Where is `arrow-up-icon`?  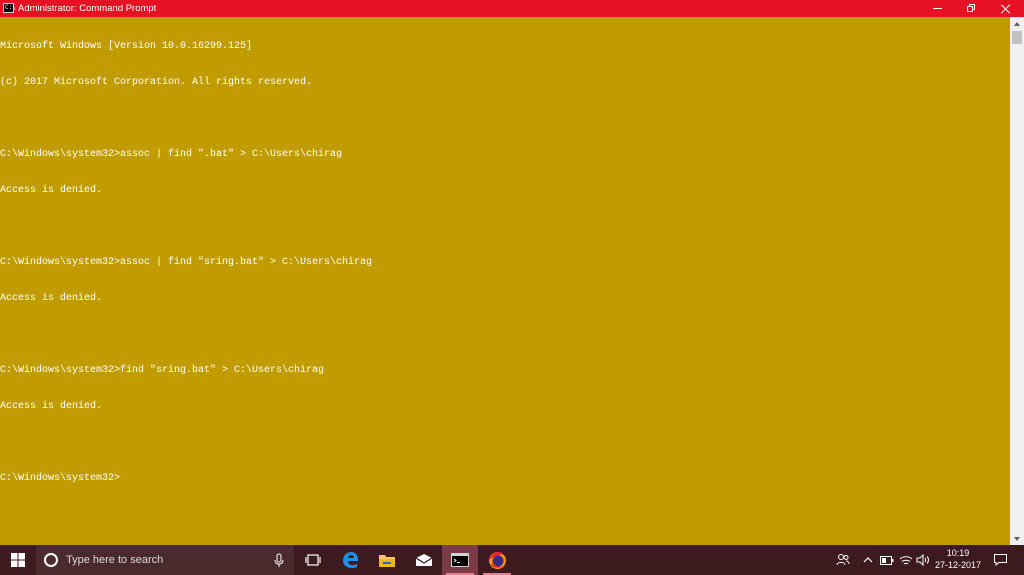
arrow-up-icon is located at coordinates (1017, 23).